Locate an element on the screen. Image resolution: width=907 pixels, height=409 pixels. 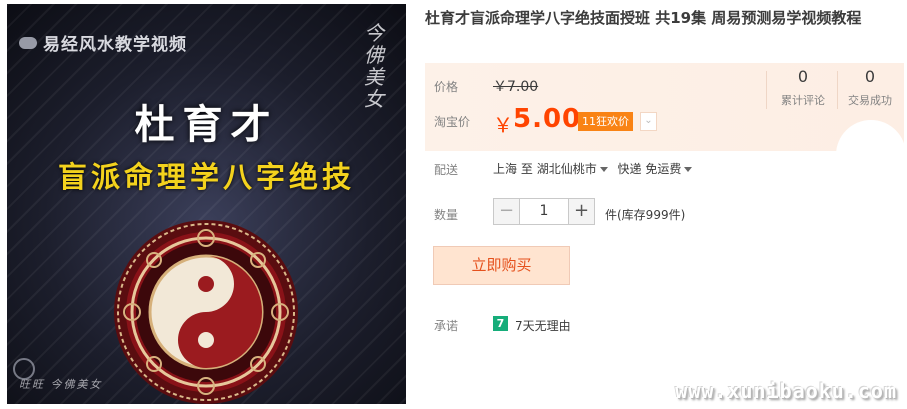
promise-text: 7天无理由 is located at coordinates (543, 325).